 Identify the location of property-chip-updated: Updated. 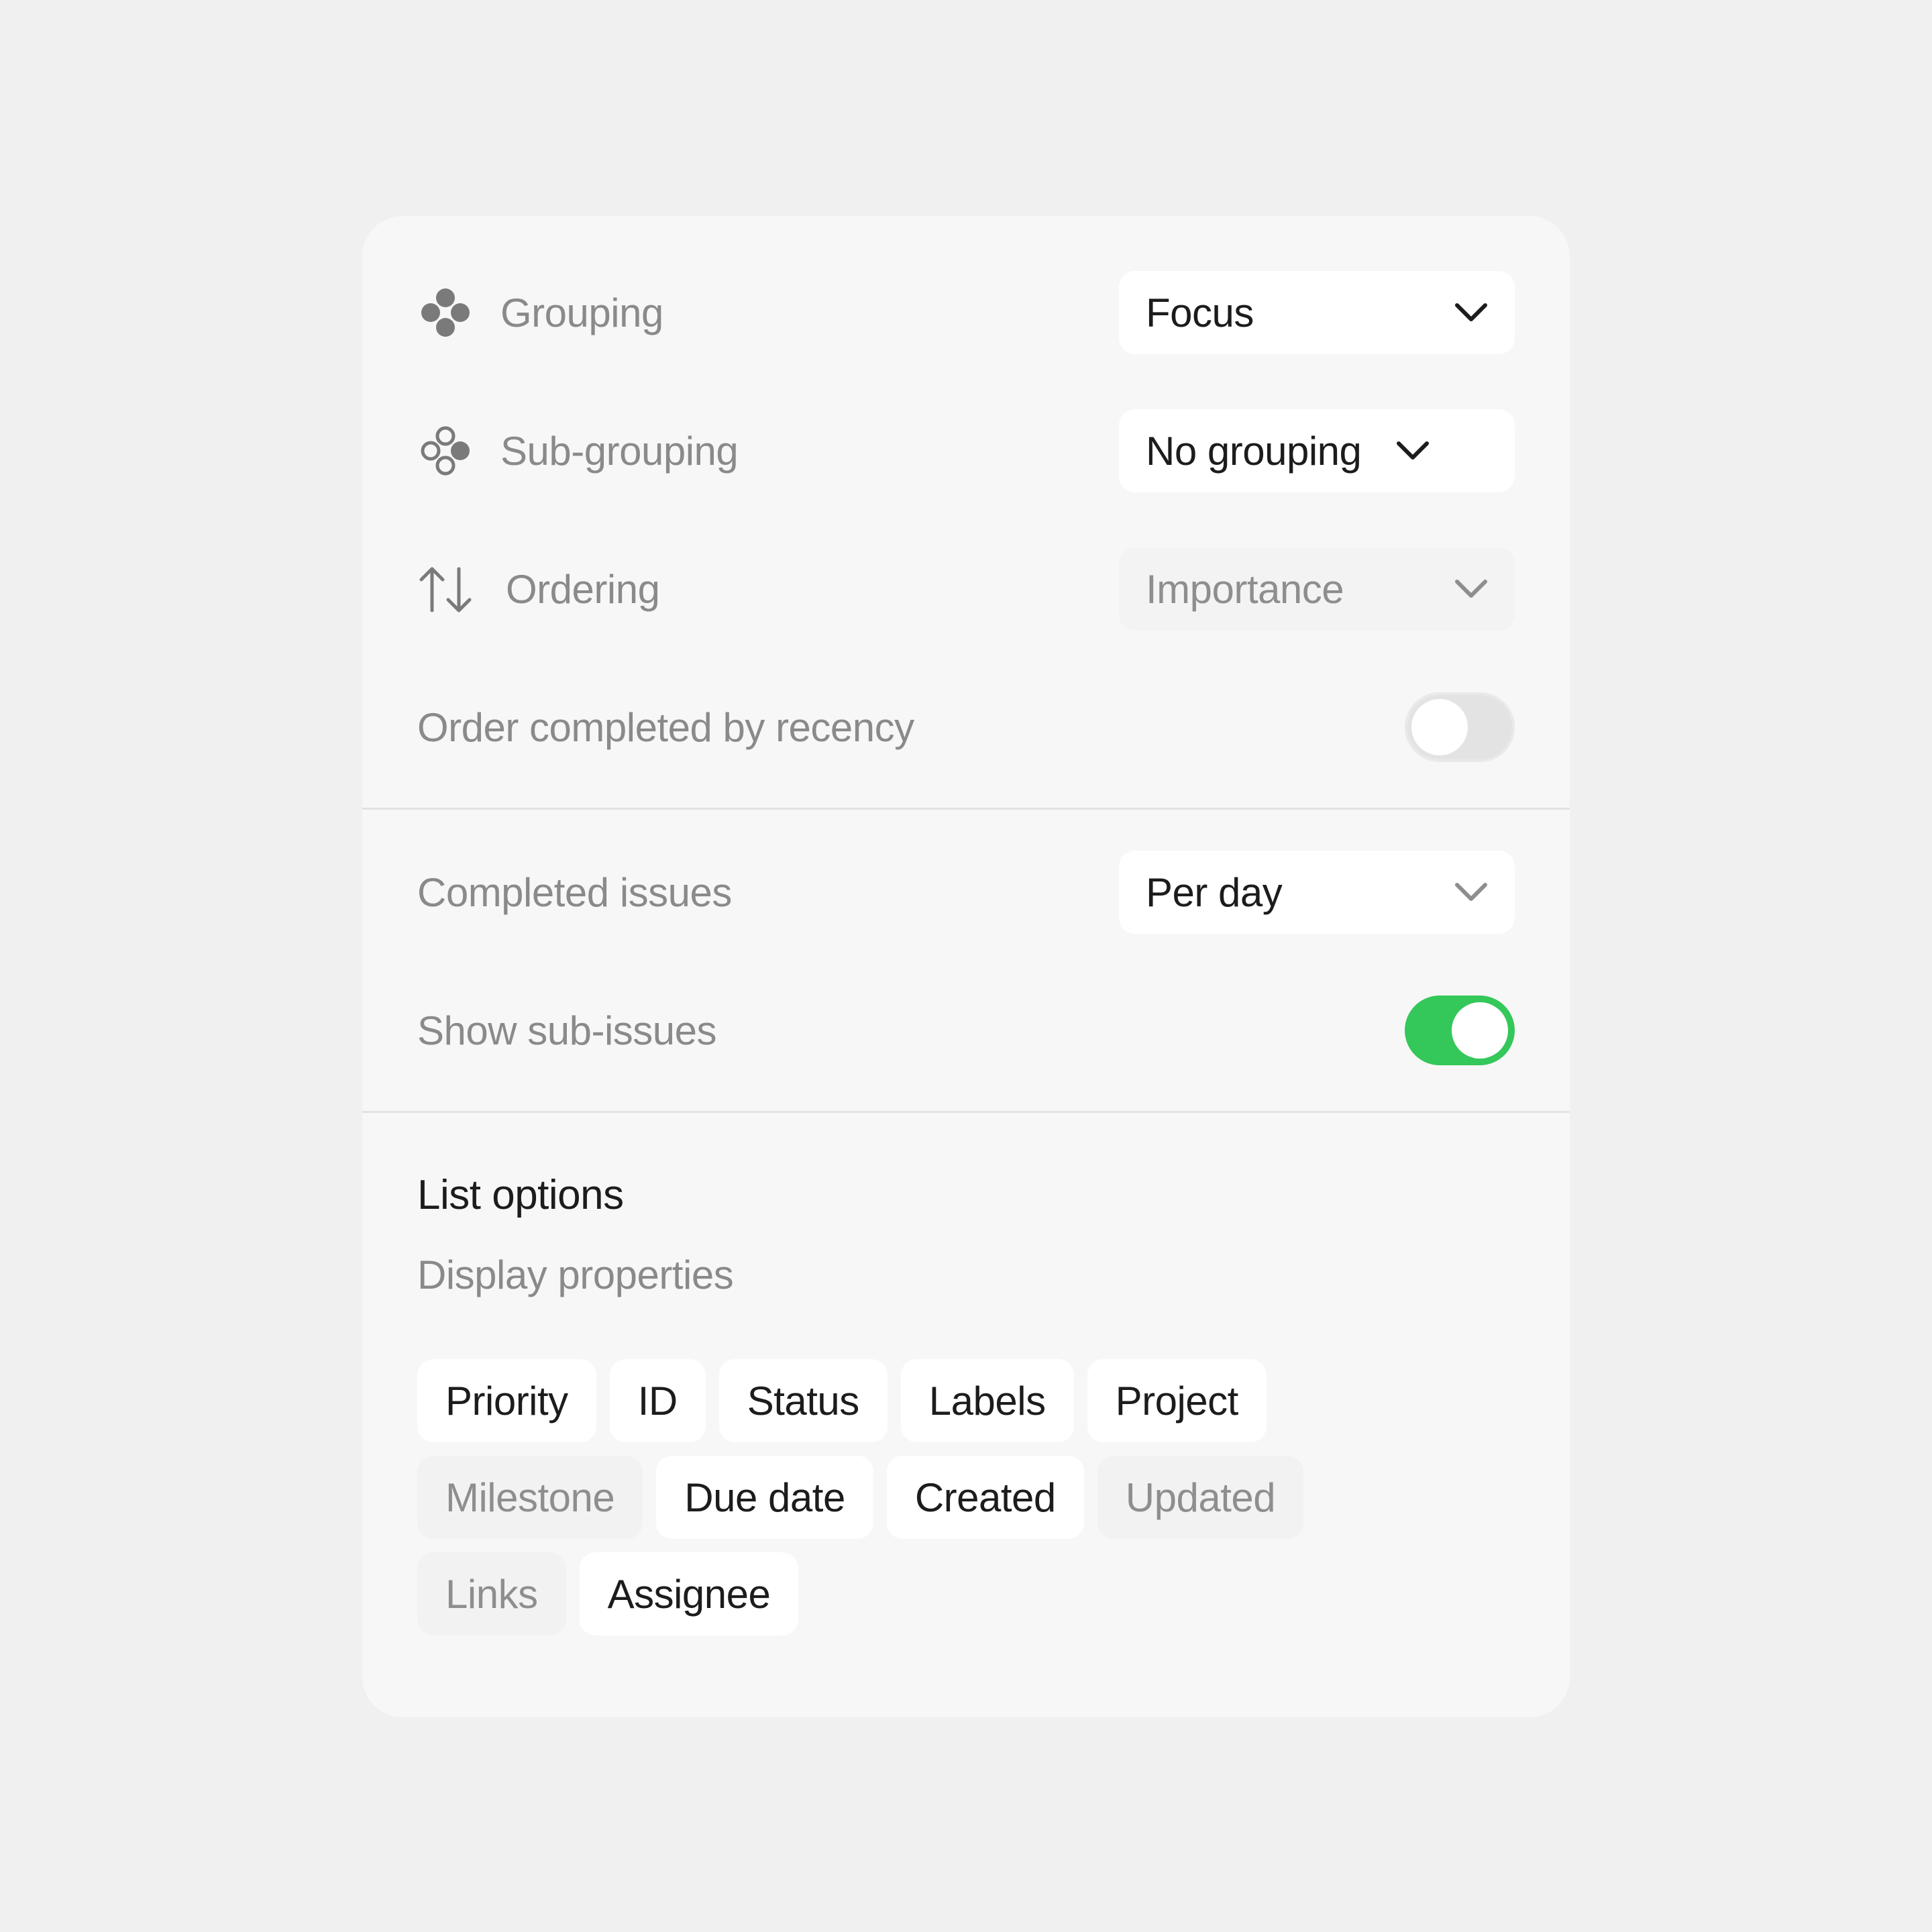
(1200, 1497).